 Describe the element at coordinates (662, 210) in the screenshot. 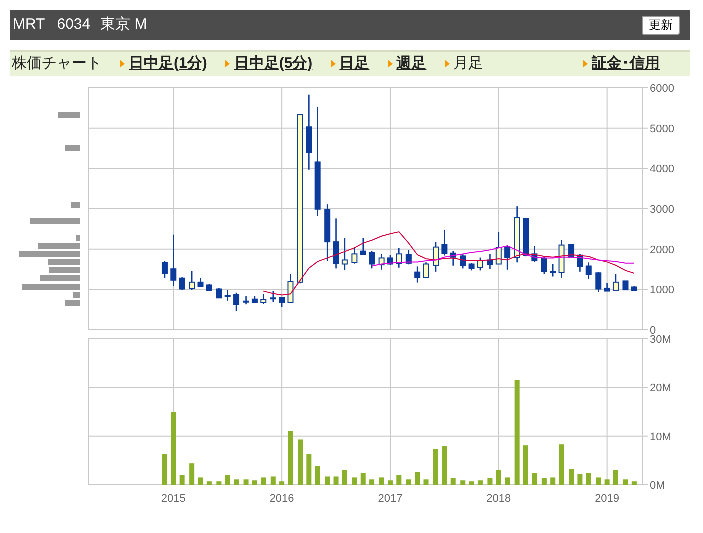

I see `axis-label: 3000` at that location.